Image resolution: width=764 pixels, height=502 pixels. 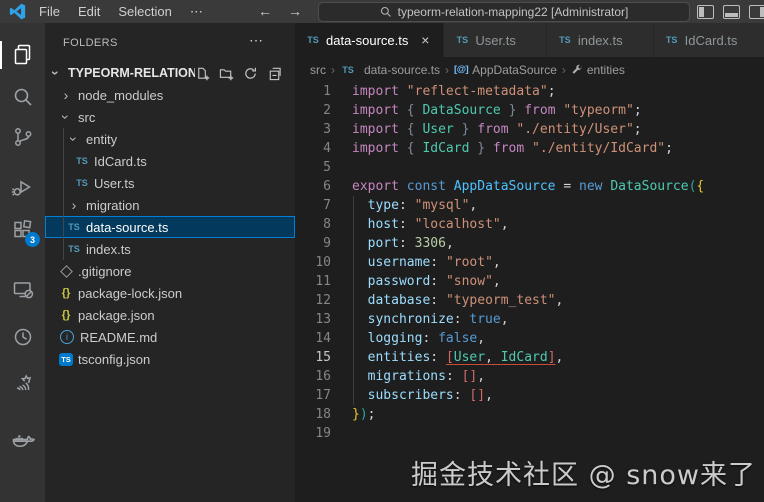 I want to click on tree-item-entity: › entity, so click(x=170, y=139).